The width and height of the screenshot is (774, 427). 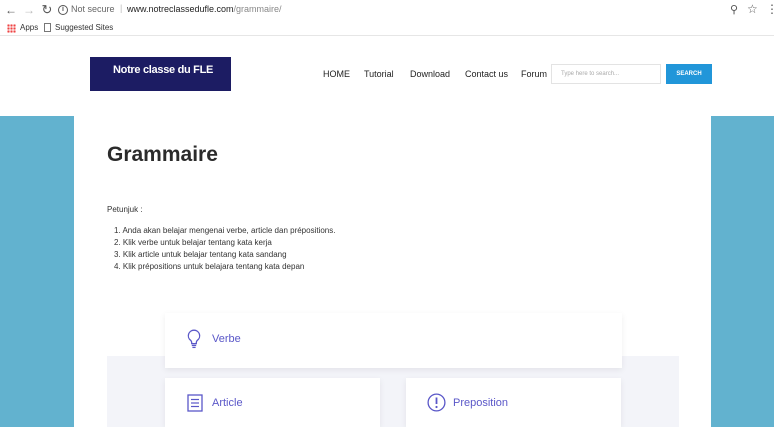 What do you see at coordinates (11, 10) in the screenshot?
I see `back-arrow-icon: ←` at bounding box center [11, 10].